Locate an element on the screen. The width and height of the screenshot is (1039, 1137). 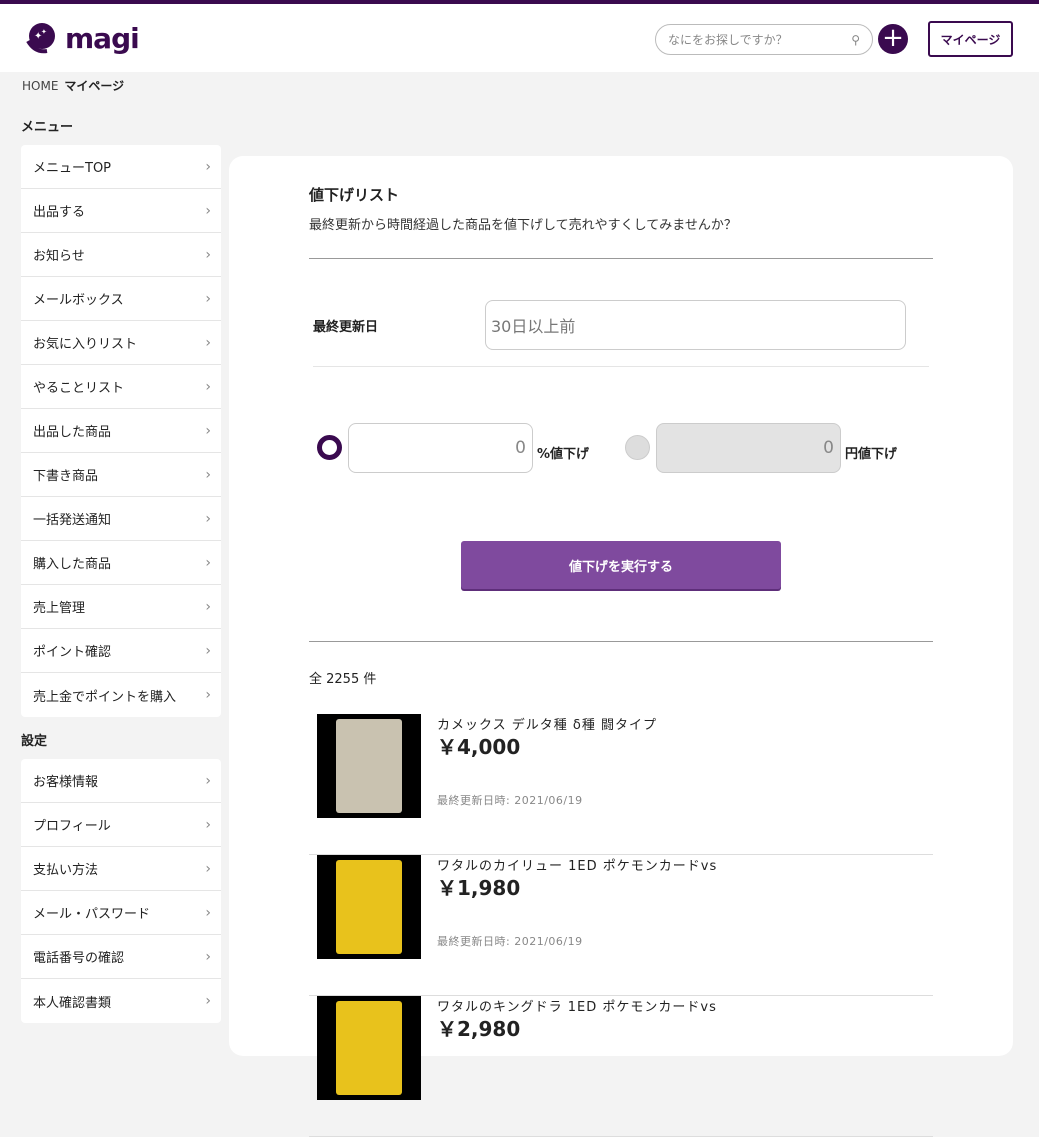
sidebar-item-label: ポイント確認 is located at coordinates (72, 652).